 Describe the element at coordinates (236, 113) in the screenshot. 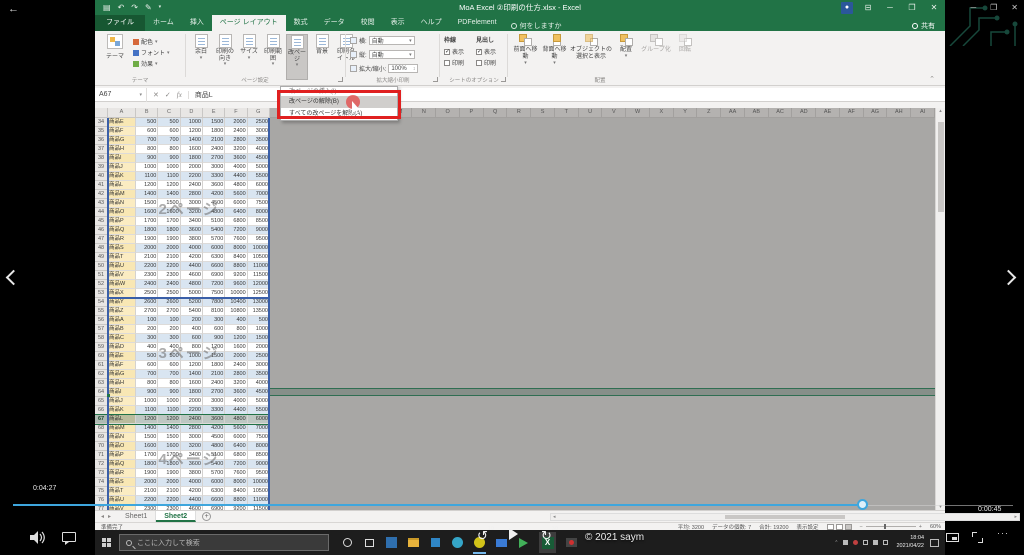

I see `column-header: F` at that location.